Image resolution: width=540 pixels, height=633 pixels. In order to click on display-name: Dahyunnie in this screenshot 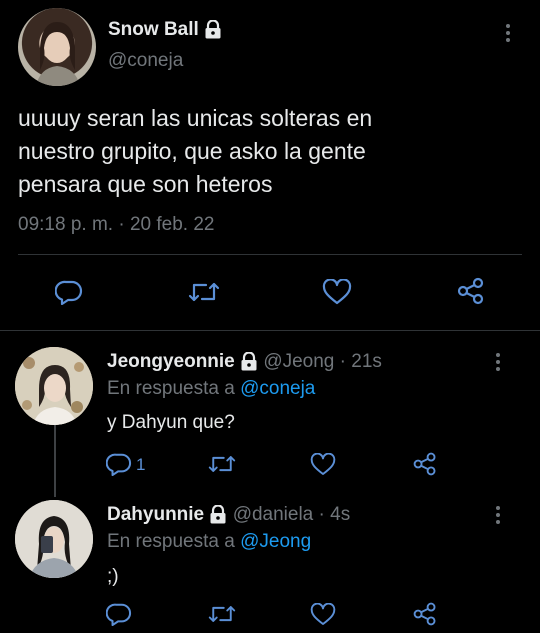, I will do `click(155, 514)`.